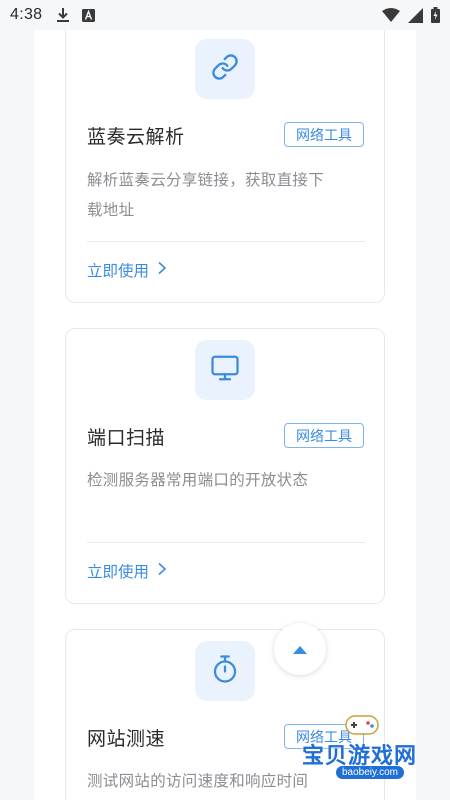  What do you see at coordinates (198, 480) in the screenshot?
I see `description-line: 检测服务器常用端口的开放状态` at bounding box center [198, 480].